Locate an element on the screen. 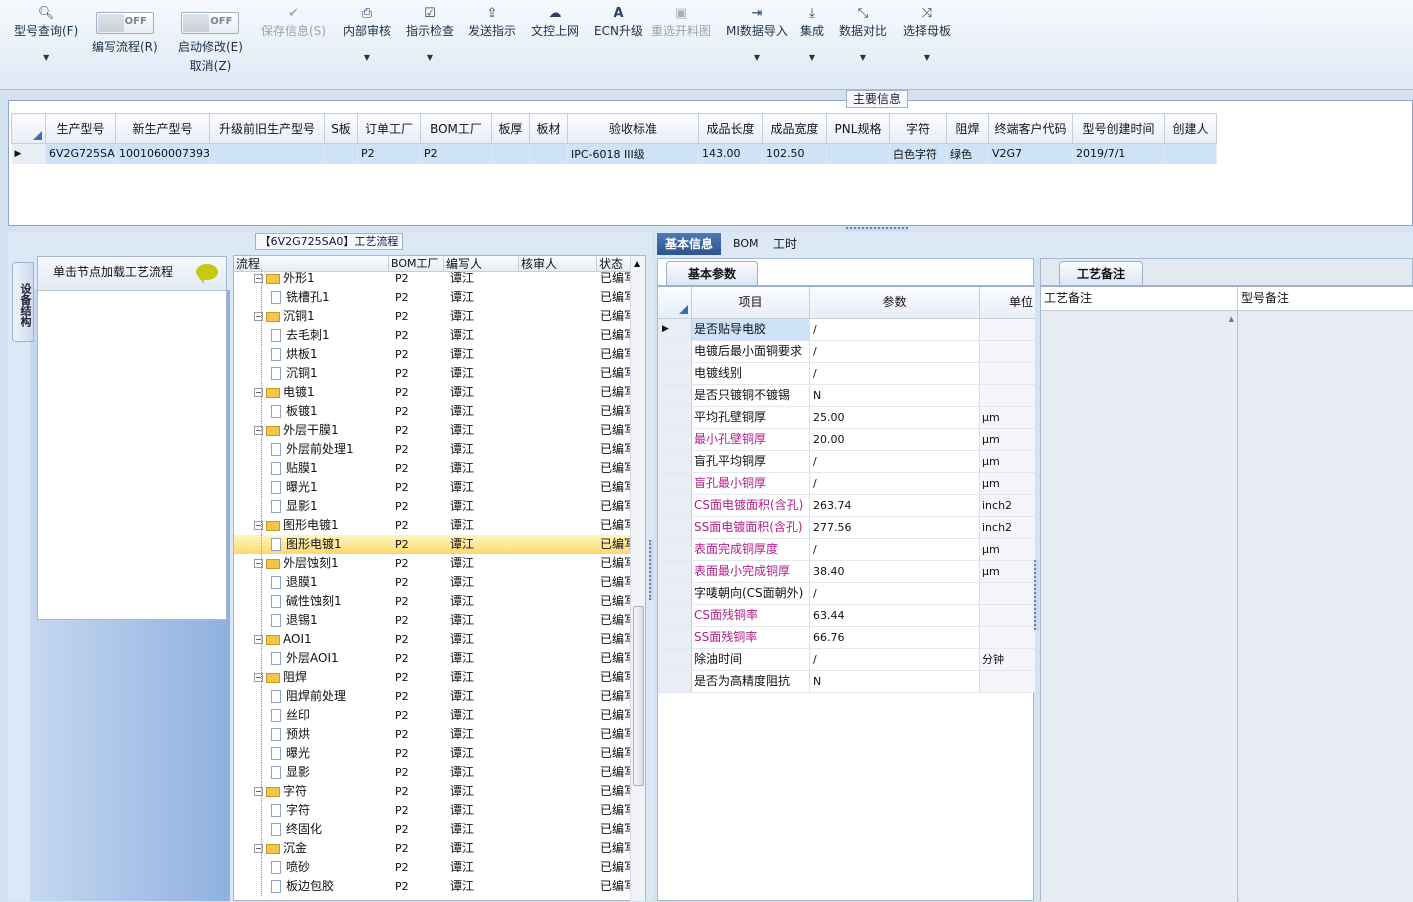 The image size is (1413, 902). tree-row: 贴膜1 P2 谭江 已编写 is located at coordinates (432, 468).